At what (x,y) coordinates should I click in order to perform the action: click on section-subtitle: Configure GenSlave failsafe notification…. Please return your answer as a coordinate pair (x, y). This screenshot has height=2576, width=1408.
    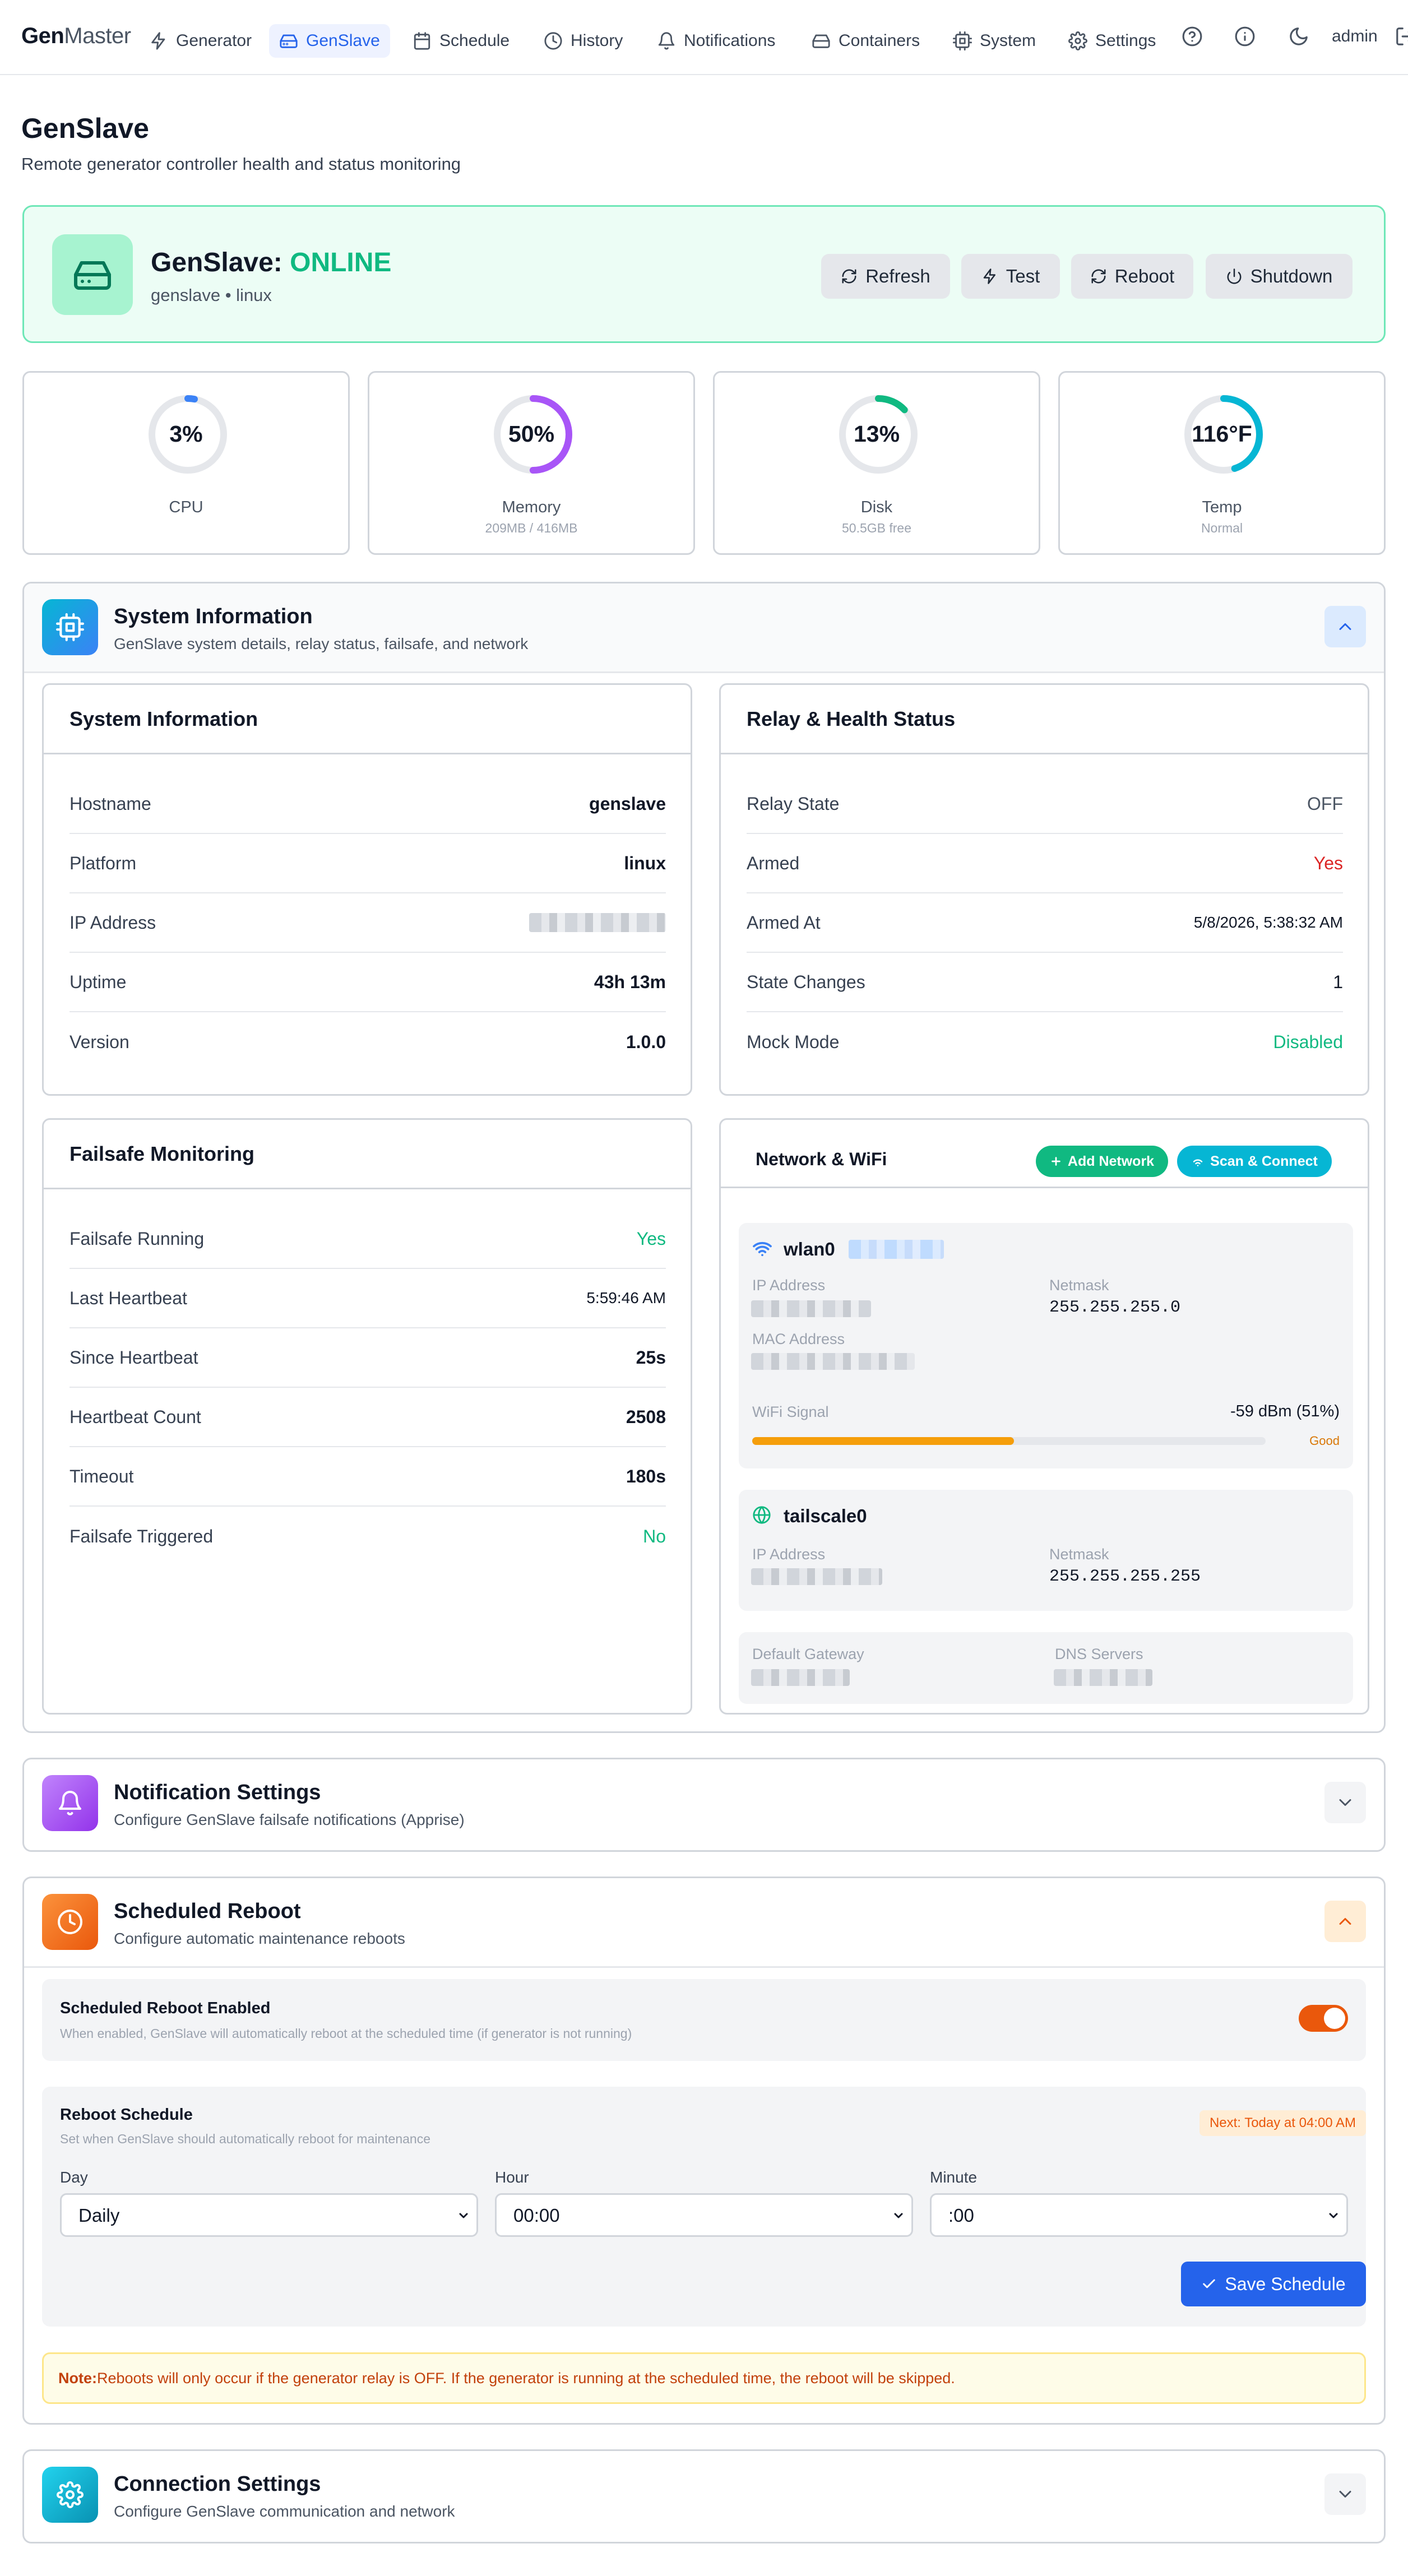
    Looking at the image, I should click on (289, 1819).